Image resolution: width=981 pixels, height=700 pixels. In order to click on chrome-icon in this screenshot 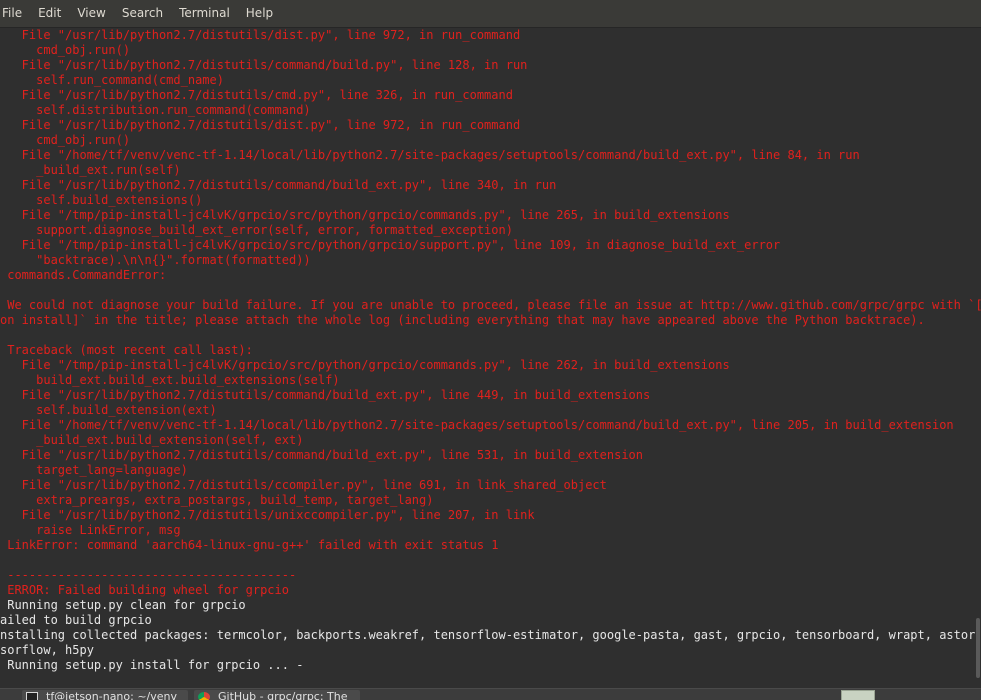, I will do `click(204, 696)`.